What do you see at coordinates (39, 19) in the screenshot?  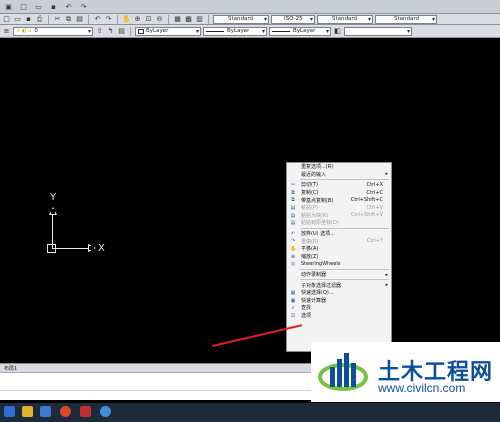 I see `print-icon: ⎙` at bounding box center [39, 19].